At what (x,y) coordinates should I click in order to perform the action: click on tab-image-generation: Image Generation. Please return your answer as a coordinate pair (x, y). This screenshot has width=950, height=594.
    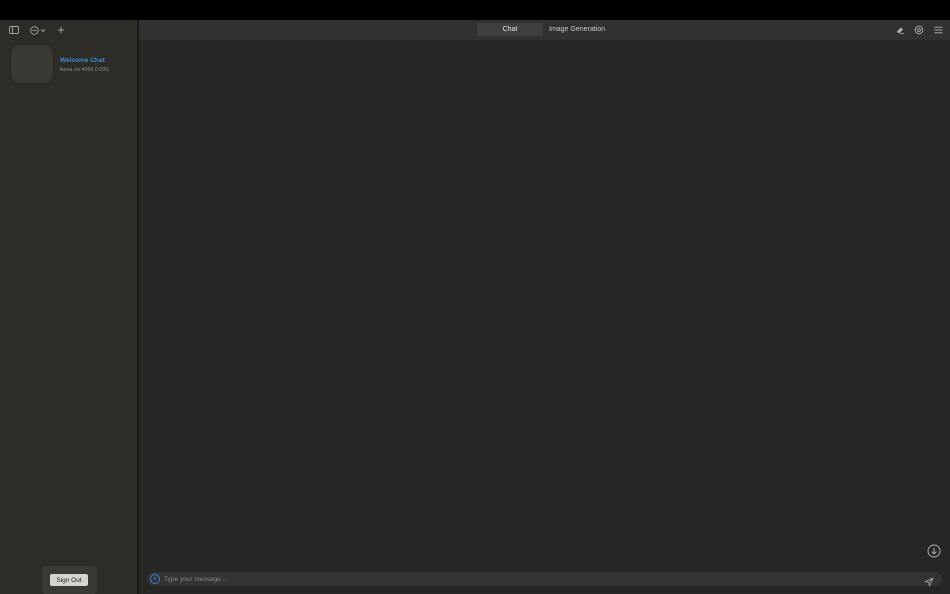
    Looking at the image, I should click on (577, 29).